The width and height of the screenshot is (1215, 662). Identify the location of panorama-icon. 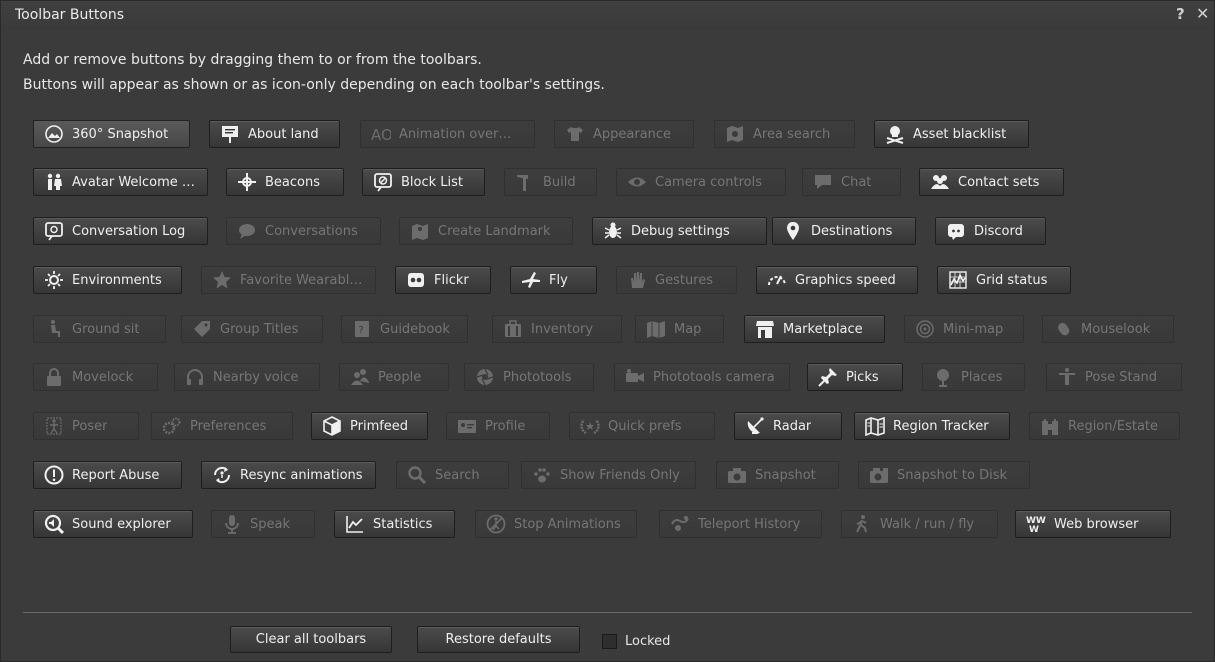
(54, 134).